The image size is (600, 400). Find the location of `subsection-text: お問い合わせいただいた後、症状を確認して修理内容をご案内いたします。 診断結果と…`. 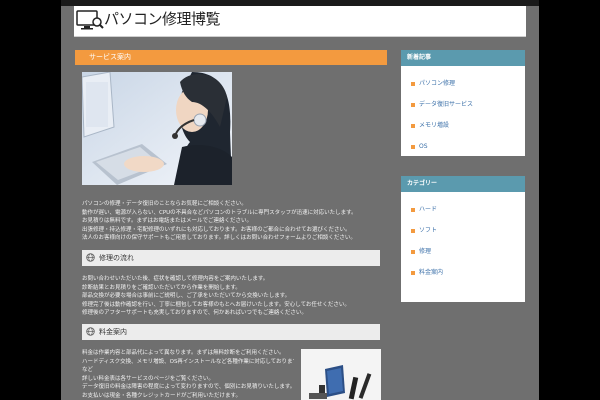

subsection-text: お問い合わせいただいた後、症状を確認して修理内容をご案内いたします。 診断結果と… is located at coordinates (232, 296).